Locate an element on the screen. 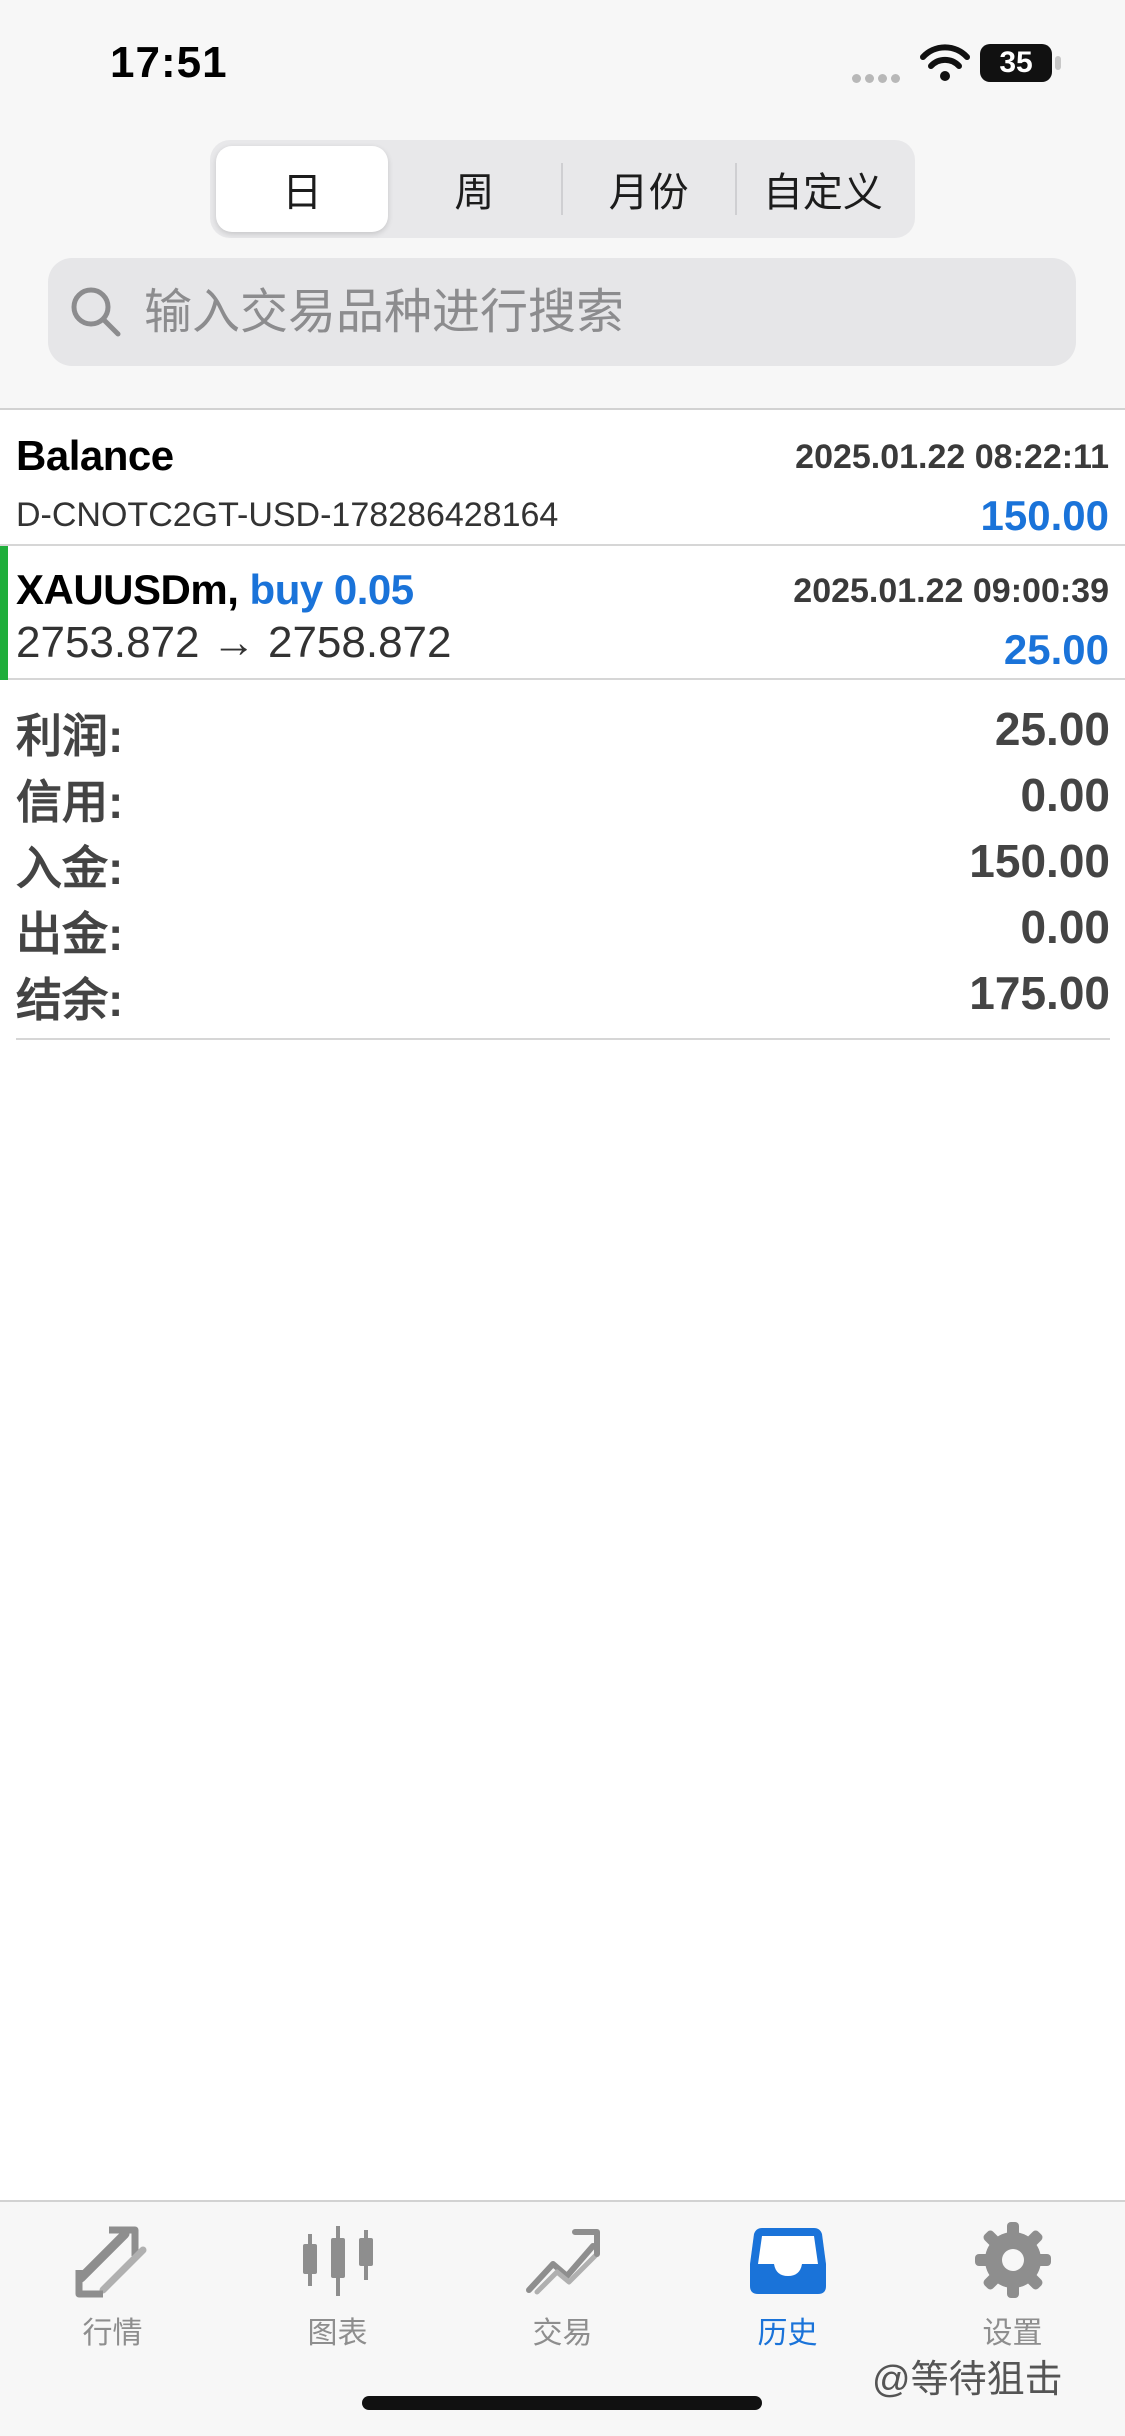  summary-label: 利润: is located at coordinates (70, 736).